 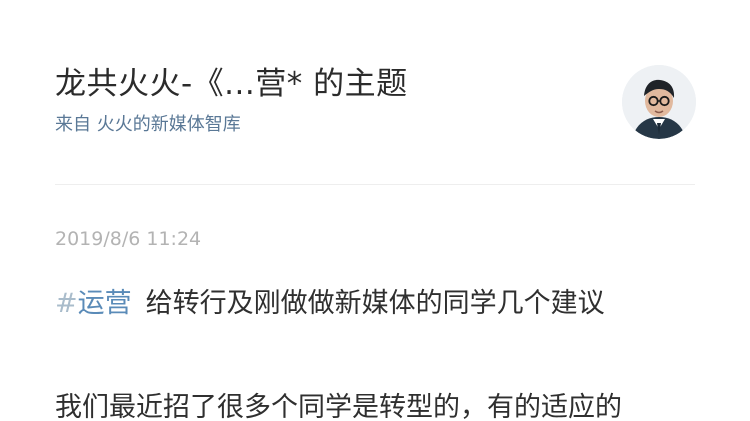 What do you see at coordinates (231, 84) in the screenshot?
I see `post-title: 龙共火火-《...营* 的主题` at bounding box center [231, 84].